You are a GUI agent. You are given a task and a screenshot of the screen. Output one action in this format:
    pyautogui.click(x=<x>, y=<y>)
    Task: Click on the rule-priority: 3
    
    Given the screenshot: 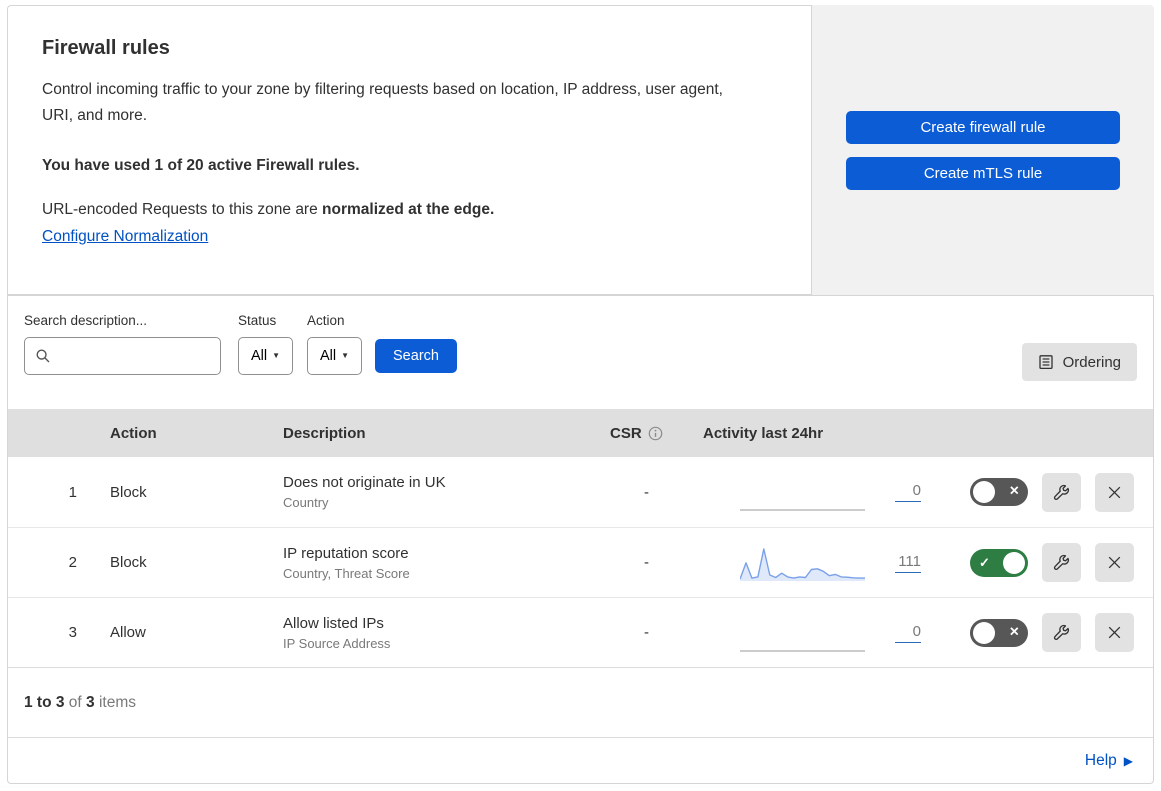 What is the action you would take?
    pyautogui.click(x=72, y=632)
    